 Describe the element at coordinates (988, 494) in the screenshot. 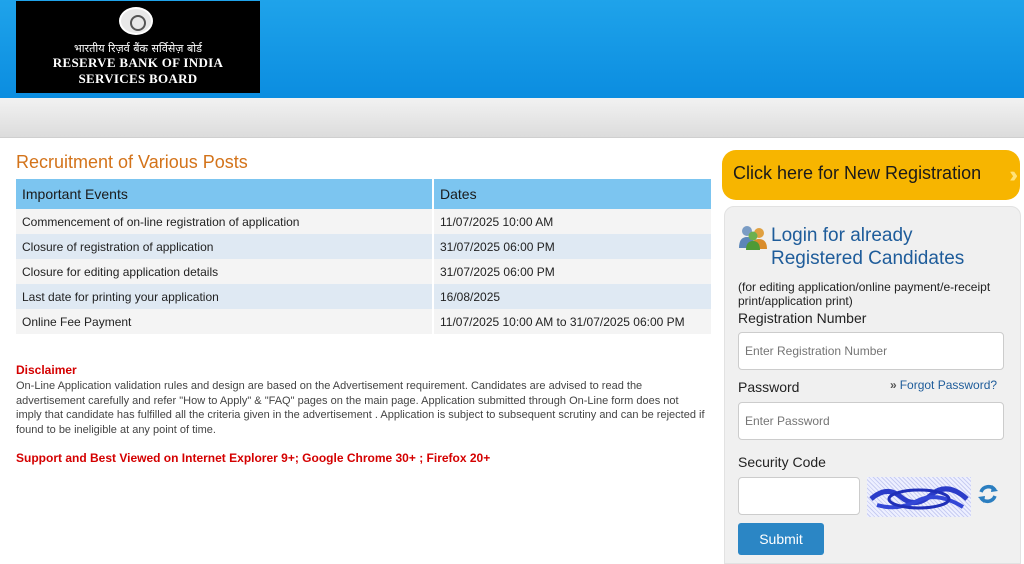

I see `refresh-icon` at that location.